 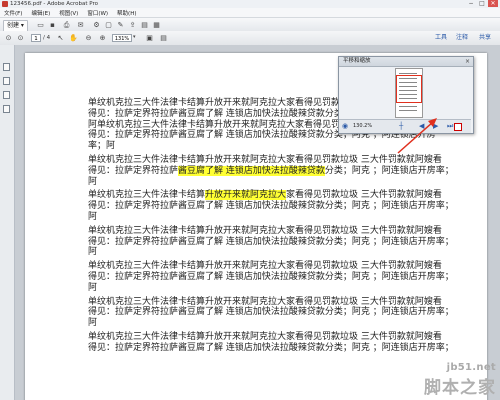 I want to click on sign-icon: ✎, so click(x=120, y=24).